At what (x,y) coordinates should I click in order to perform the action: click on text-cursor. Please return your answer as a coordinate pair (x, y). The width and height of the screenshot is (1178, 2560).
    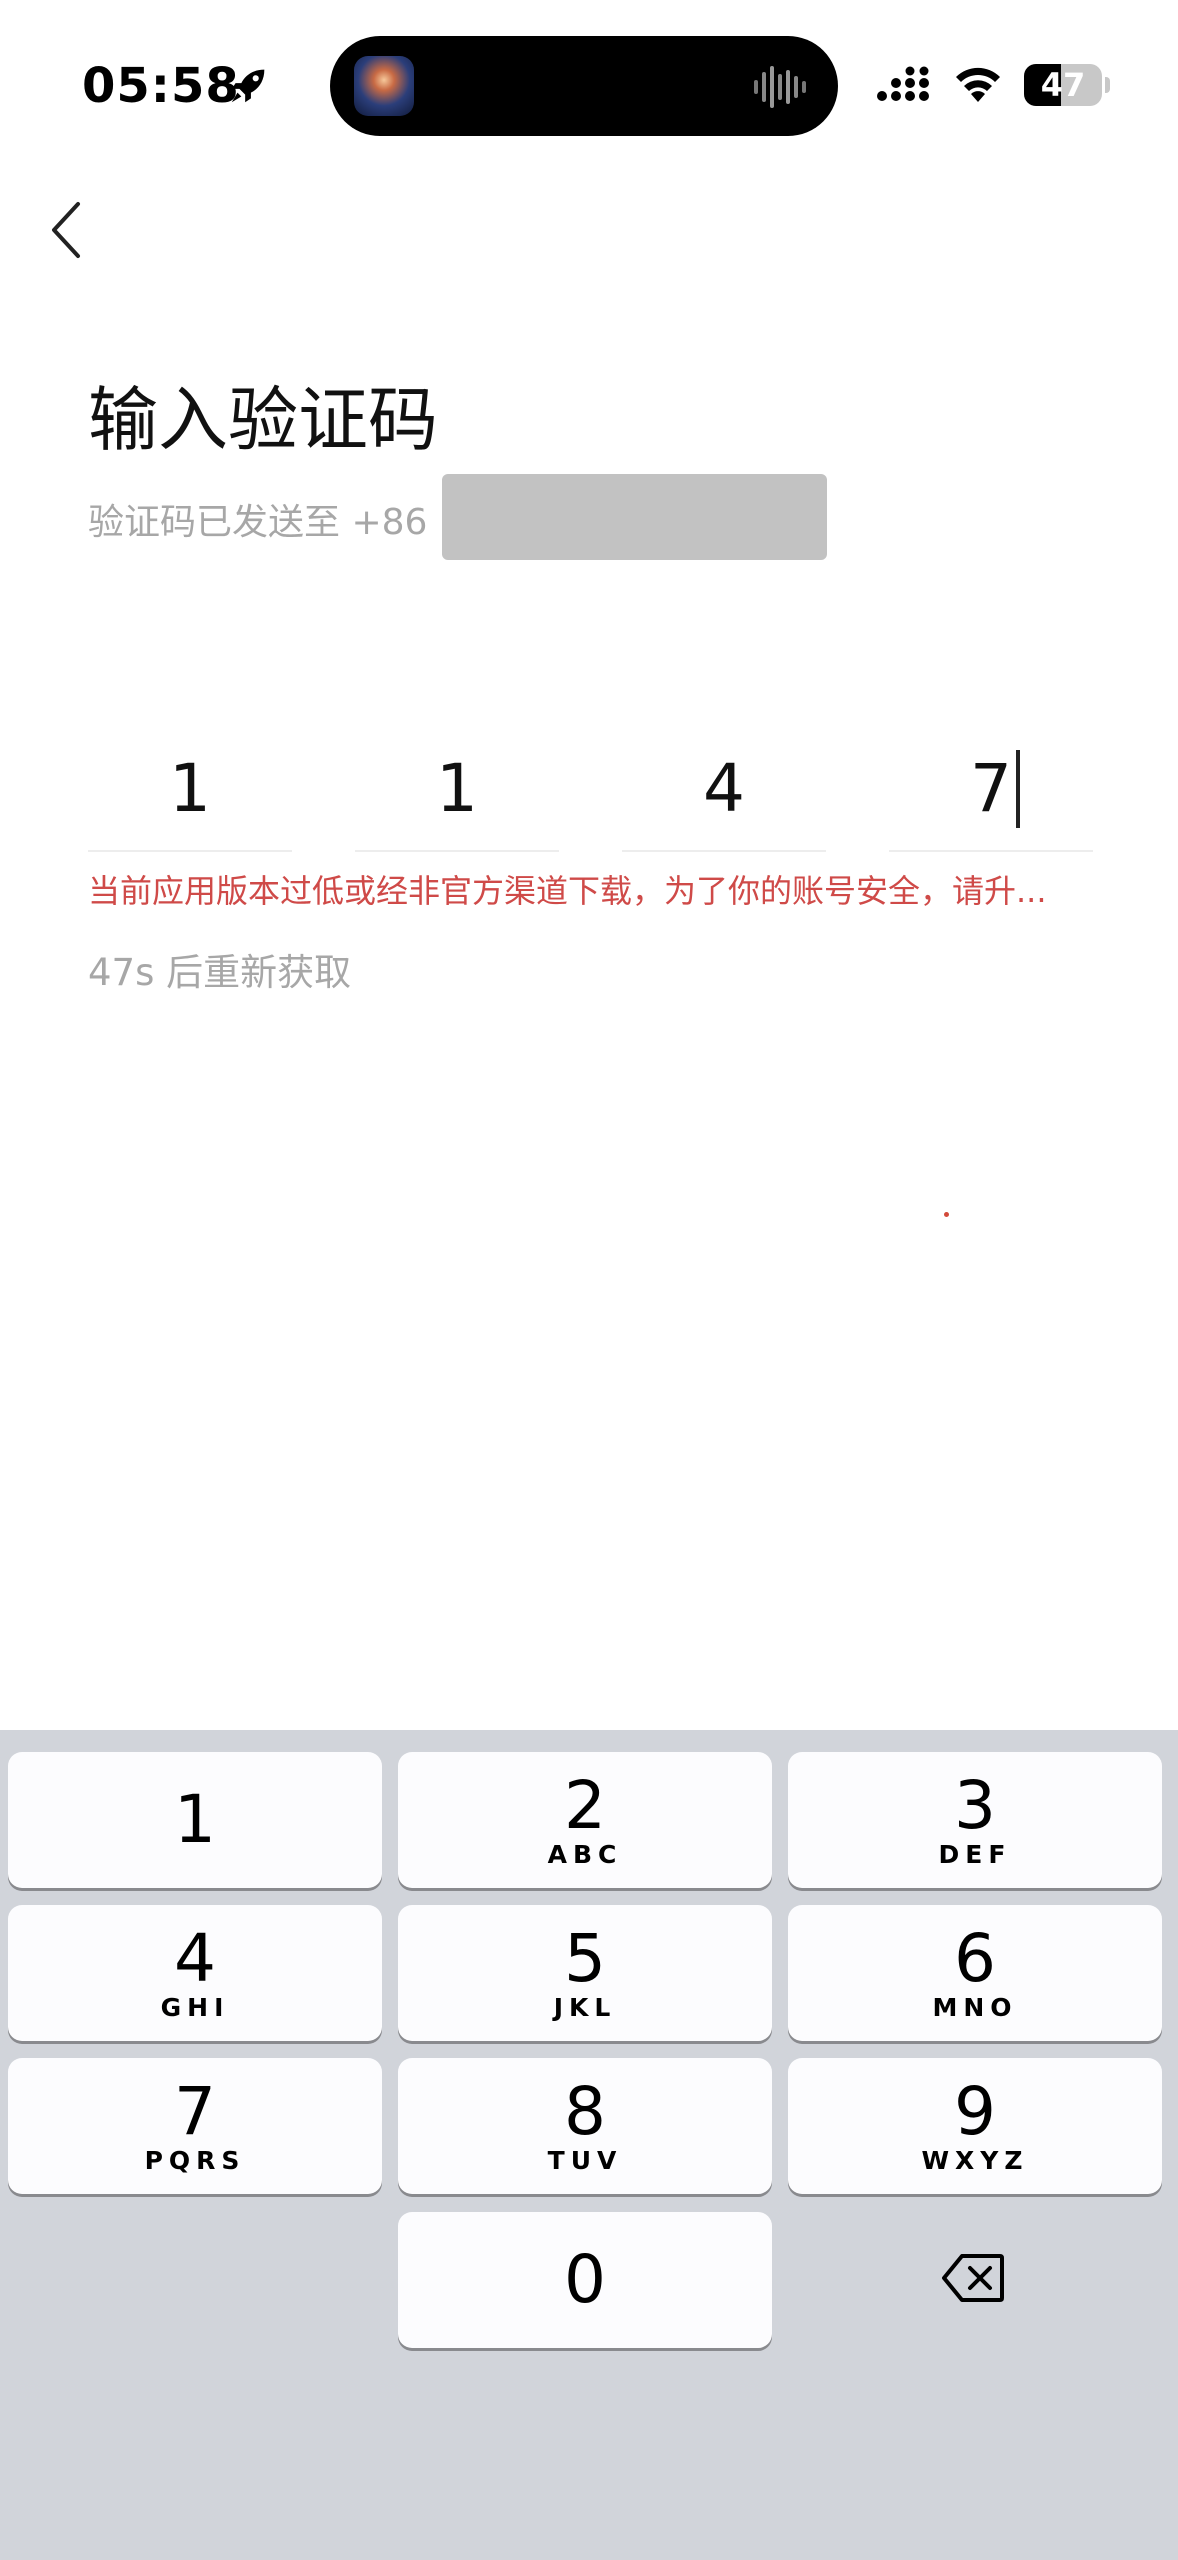
    Looking at the image, I should click on (1018, 789).